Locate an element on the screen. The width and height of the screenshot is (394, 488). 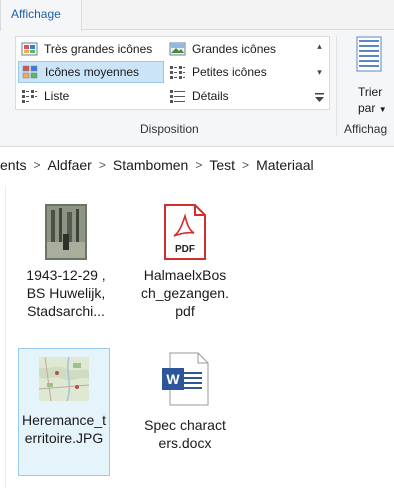
group-divider is located at coordinates (336, 86).